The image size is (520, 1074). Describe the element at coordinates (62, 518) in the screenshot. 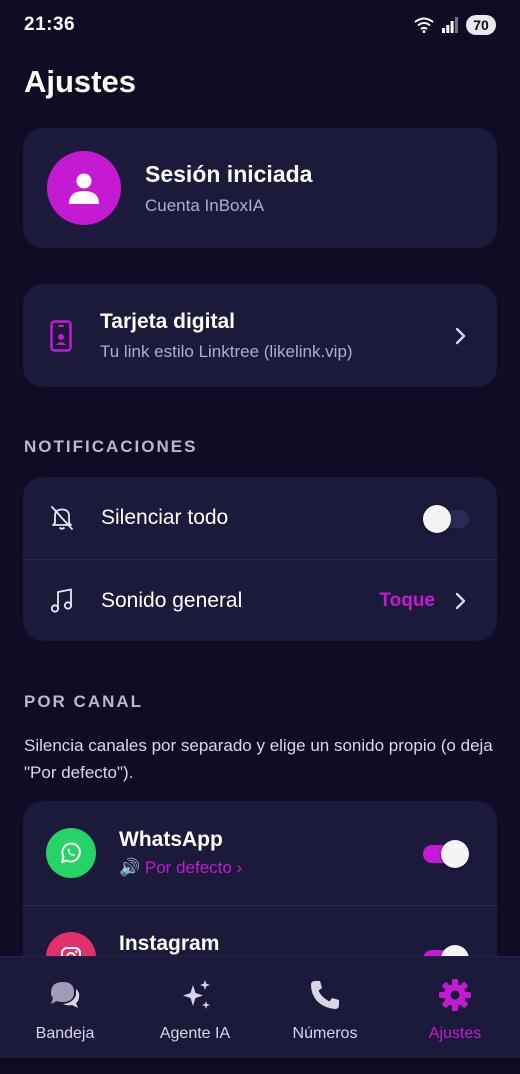

I see `bell-off-icon` at that location.